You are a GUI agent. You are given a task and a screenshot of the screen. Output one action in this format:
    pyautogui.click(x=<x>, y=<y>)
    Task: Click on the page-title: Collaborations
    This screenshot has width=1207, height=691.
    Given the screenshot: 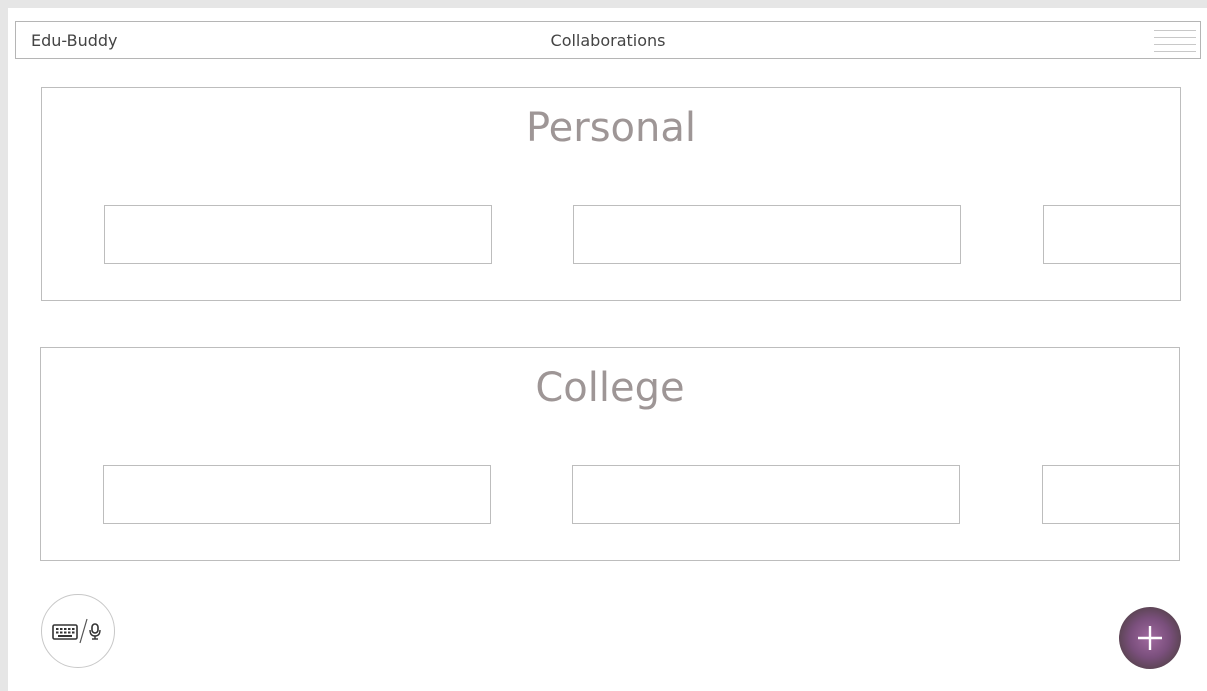 What is the action you would take?
    pyautogui.click(x=608, y=40)
    